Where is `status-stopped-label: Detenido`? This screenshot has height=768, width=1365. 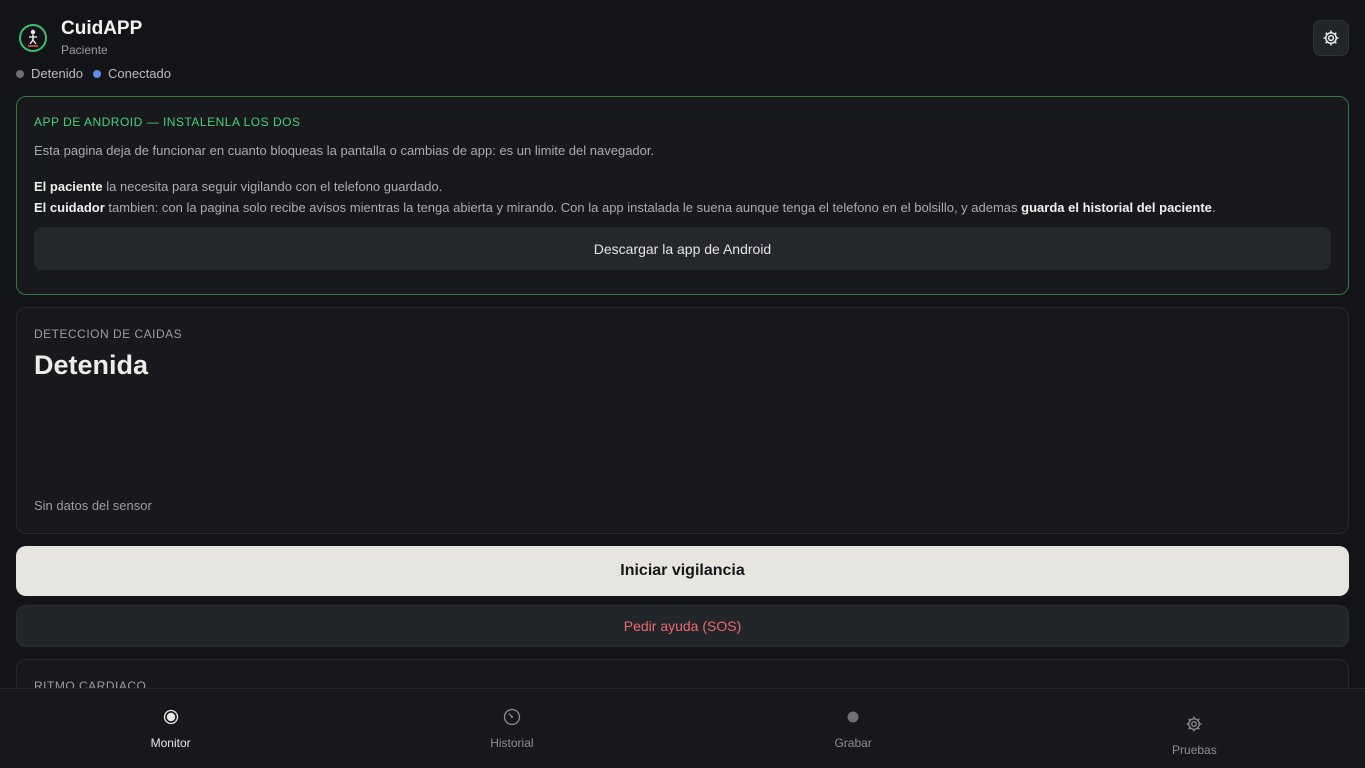
status-stopped-label: Detenido is located at coordinates (57, 73).